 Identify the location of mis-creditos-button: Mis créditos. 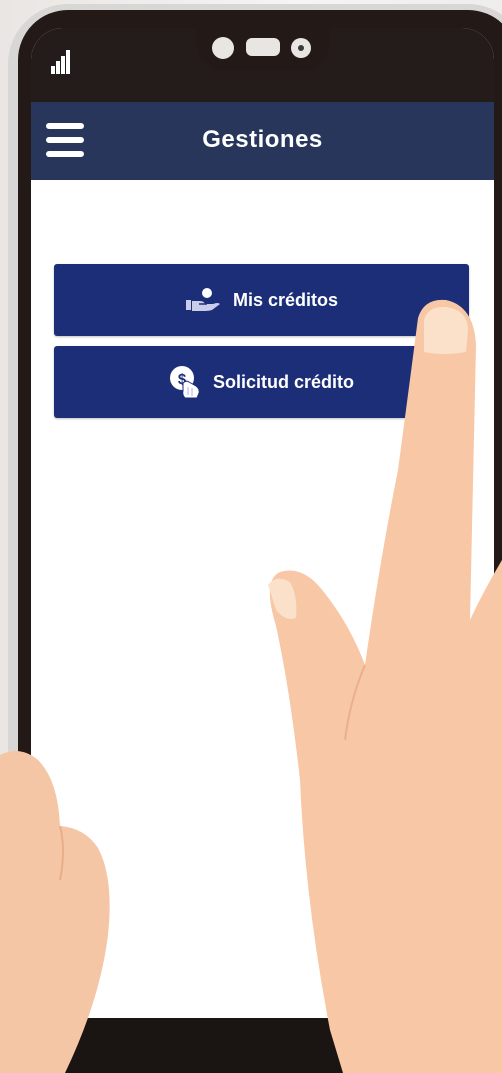
(261, 300).